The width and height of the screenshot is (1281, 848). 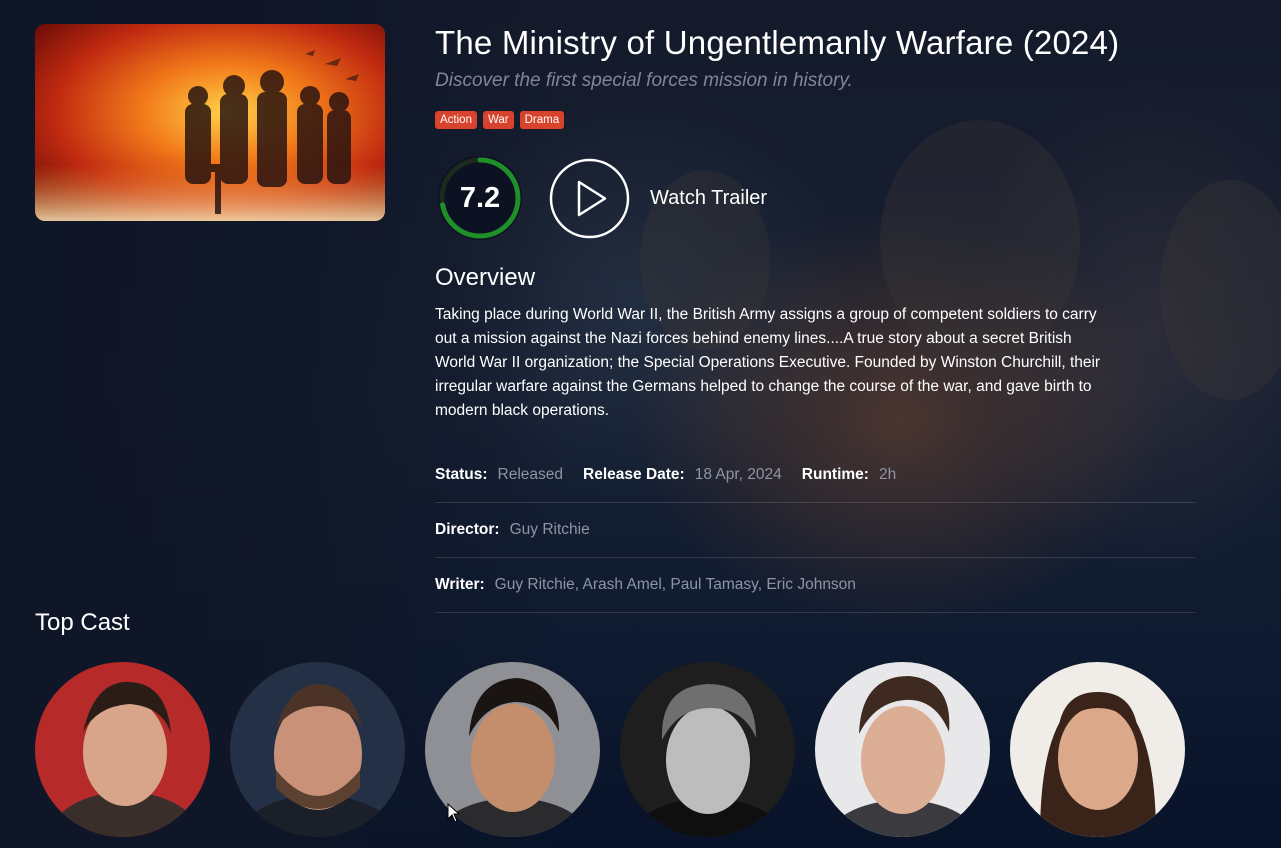 What do you see at coordinates (815, 530) in the screenshot?
I see `info-row-director: Director: Guy Ritchie` at bounding box center [815, 530].